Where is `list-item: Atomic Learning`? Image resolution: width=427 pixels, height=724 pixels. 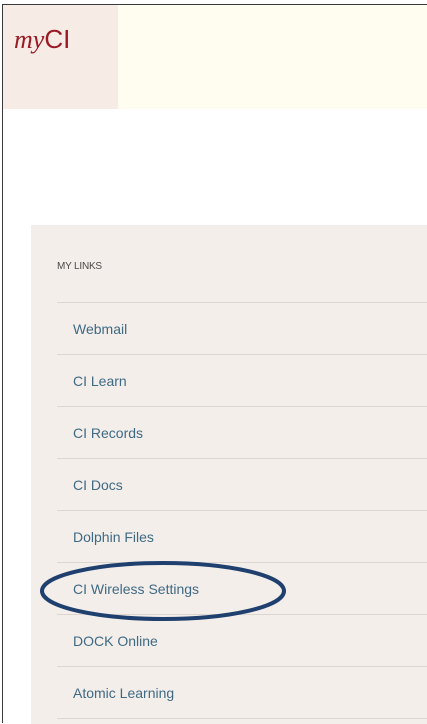
list-item: Atomic Learning is located at coordinates (242, 693).